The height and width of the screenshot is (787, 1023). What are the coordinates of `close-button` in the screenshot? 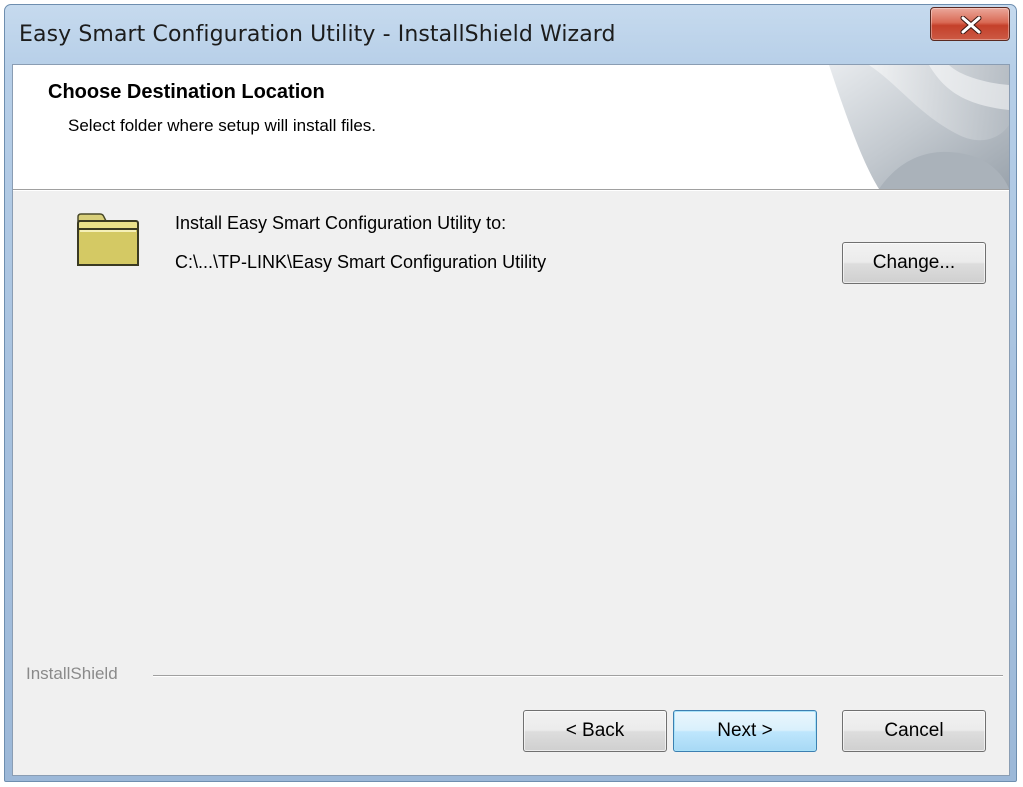 It's located at (970, 24).